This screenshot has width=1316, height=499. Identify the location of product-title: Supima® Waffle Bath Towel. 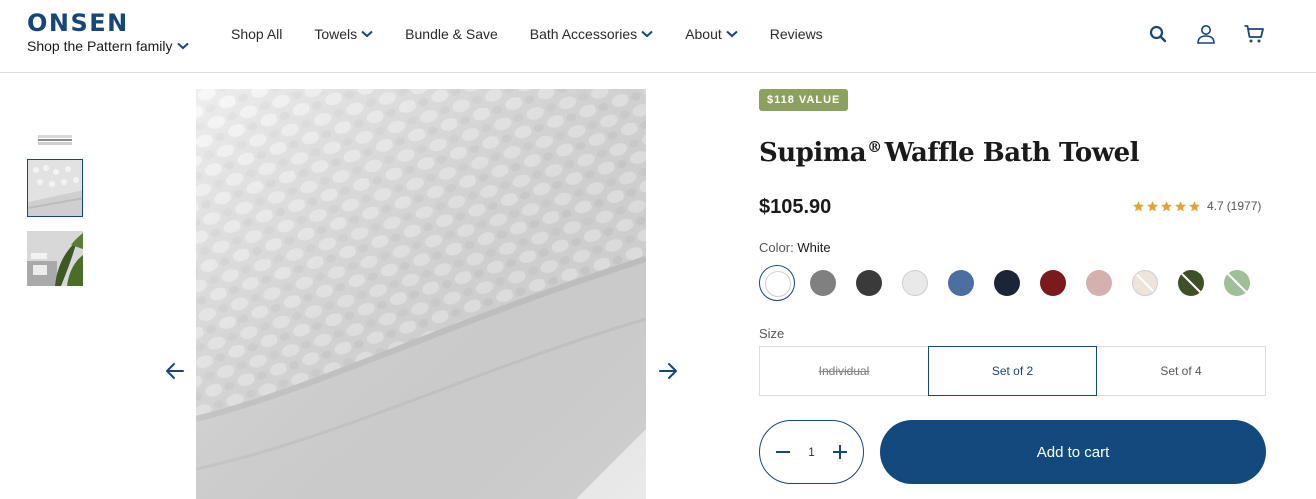
(949, 153).